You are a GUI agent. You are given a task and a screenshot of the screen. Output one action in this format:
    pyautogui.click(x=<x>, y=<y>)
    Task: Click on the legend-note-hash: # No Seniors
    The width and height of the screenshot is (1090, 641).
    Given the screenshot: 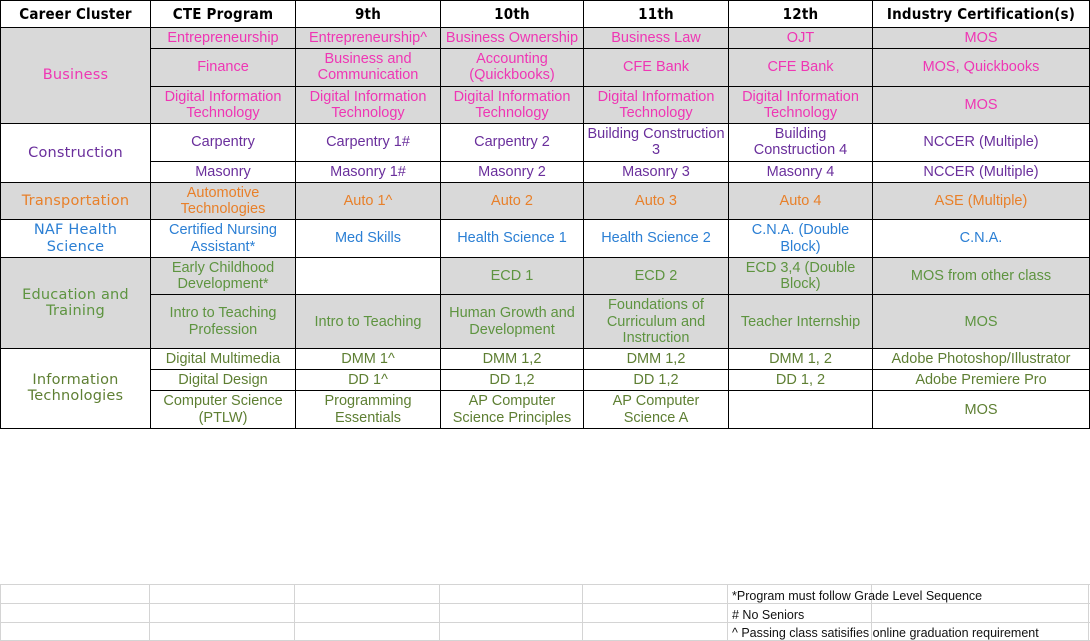 What is the action you would take?
    pyautogui.click(x=768, y=615)
    